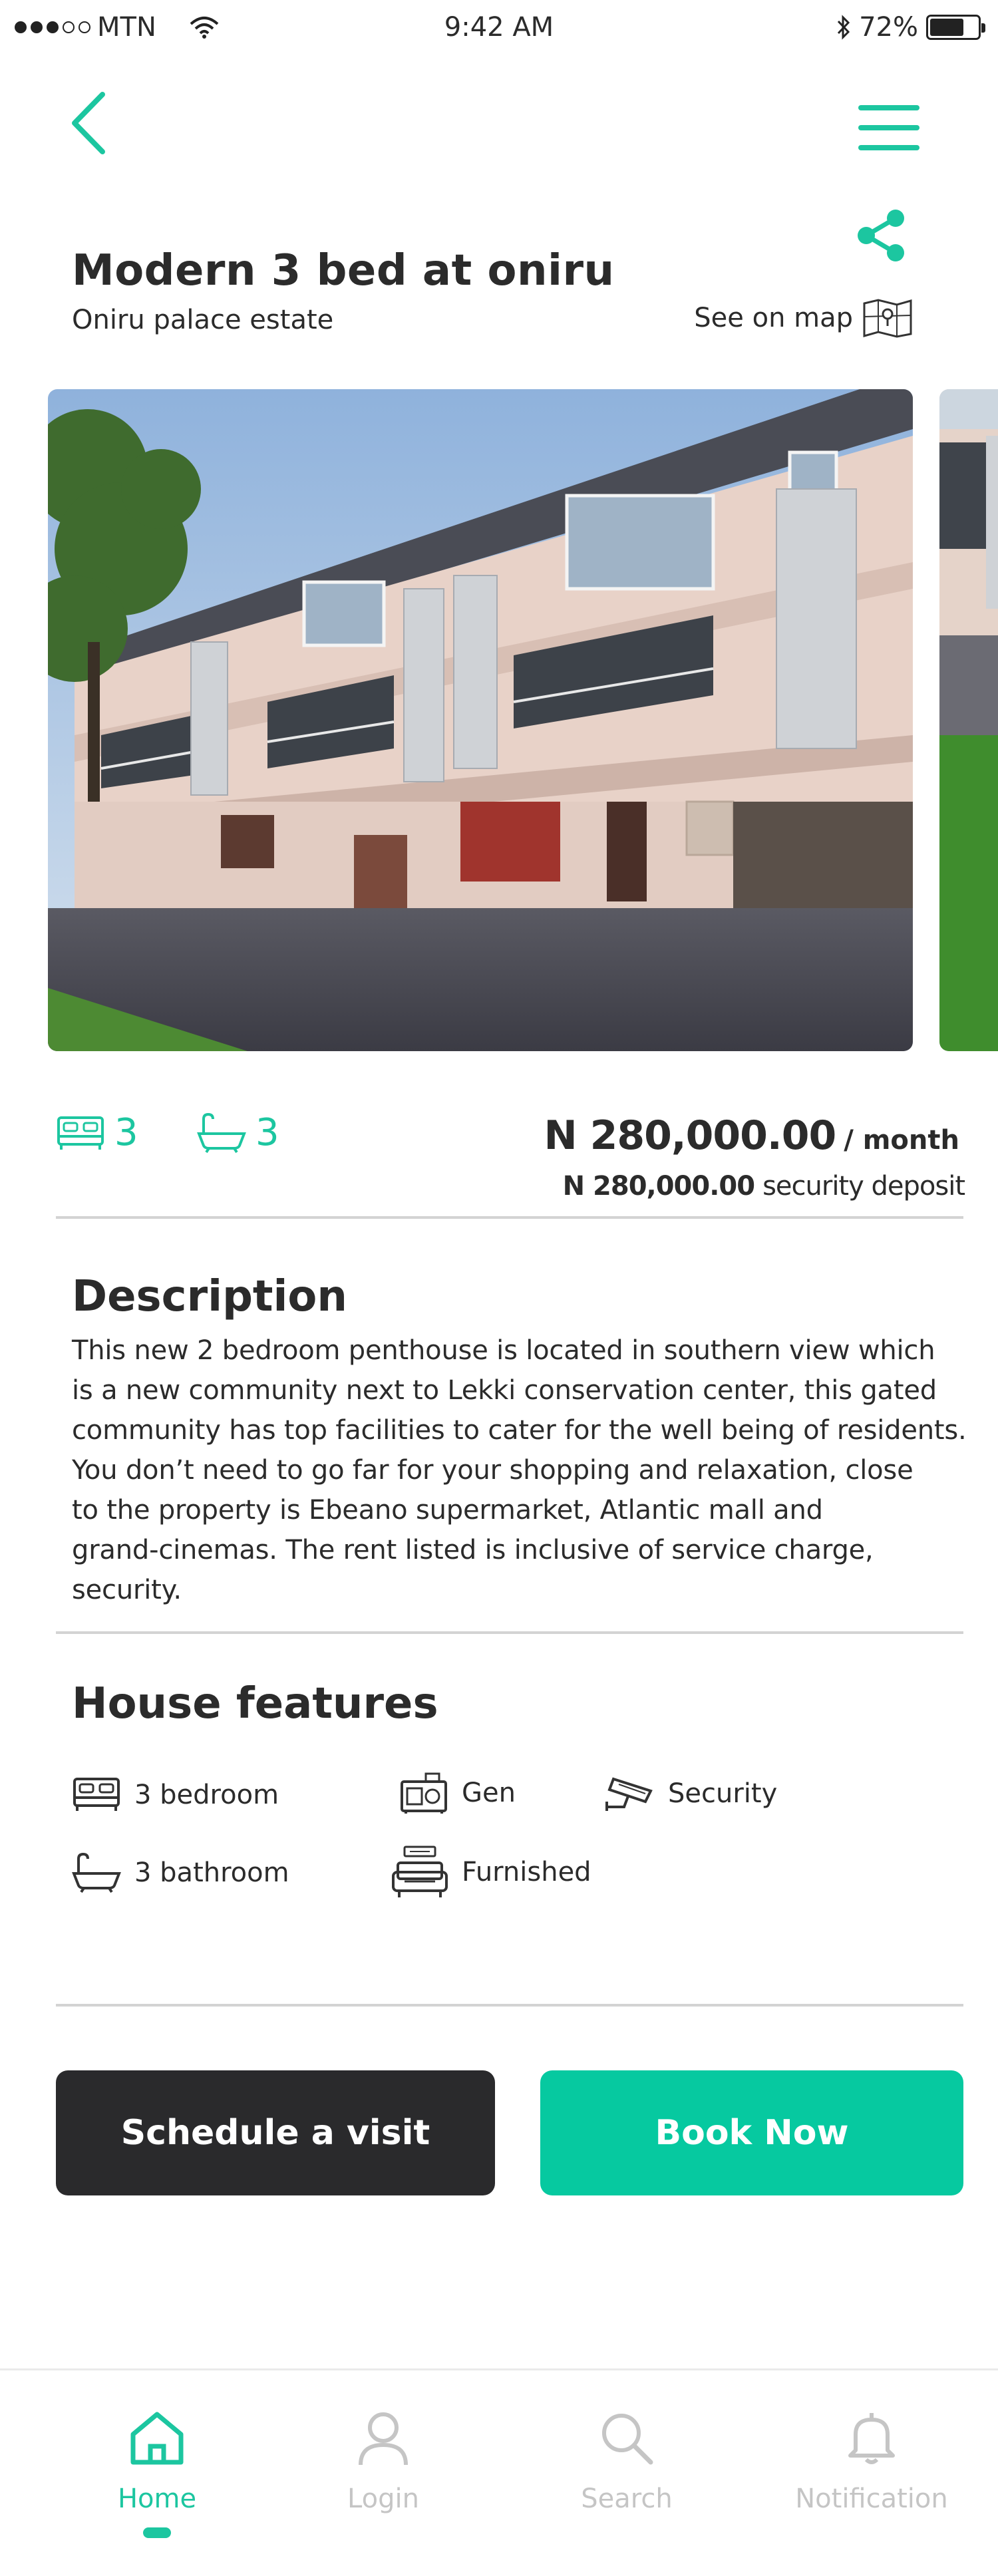 Image resolution: width=998 pixels, height=2576 pixels. What do you see at coordinates (383, 2439) in the screenshot?
I see `user-icon` at bounding box center [383, 2439].